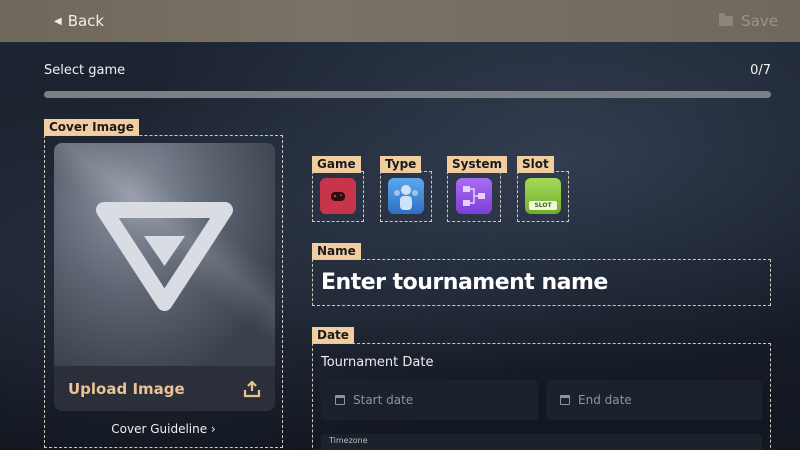 This screenshot has width=800, height=450. What do you see at coordinates (543, 196) in the screenshot?
I see `slot-icon: SLOT` at bounding box center [543, 196].